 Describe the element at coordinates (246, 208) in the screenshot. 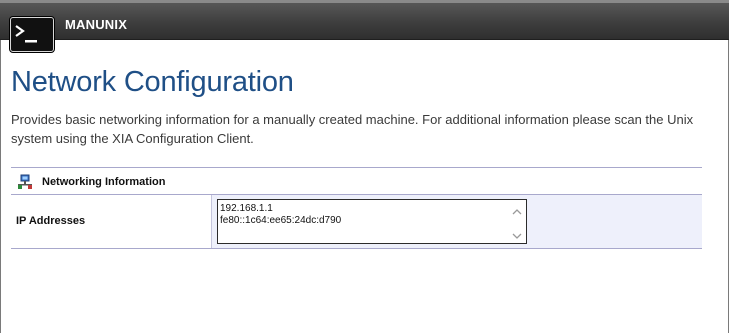

I see `ip-address-line: 192.168.1.1` at that location.